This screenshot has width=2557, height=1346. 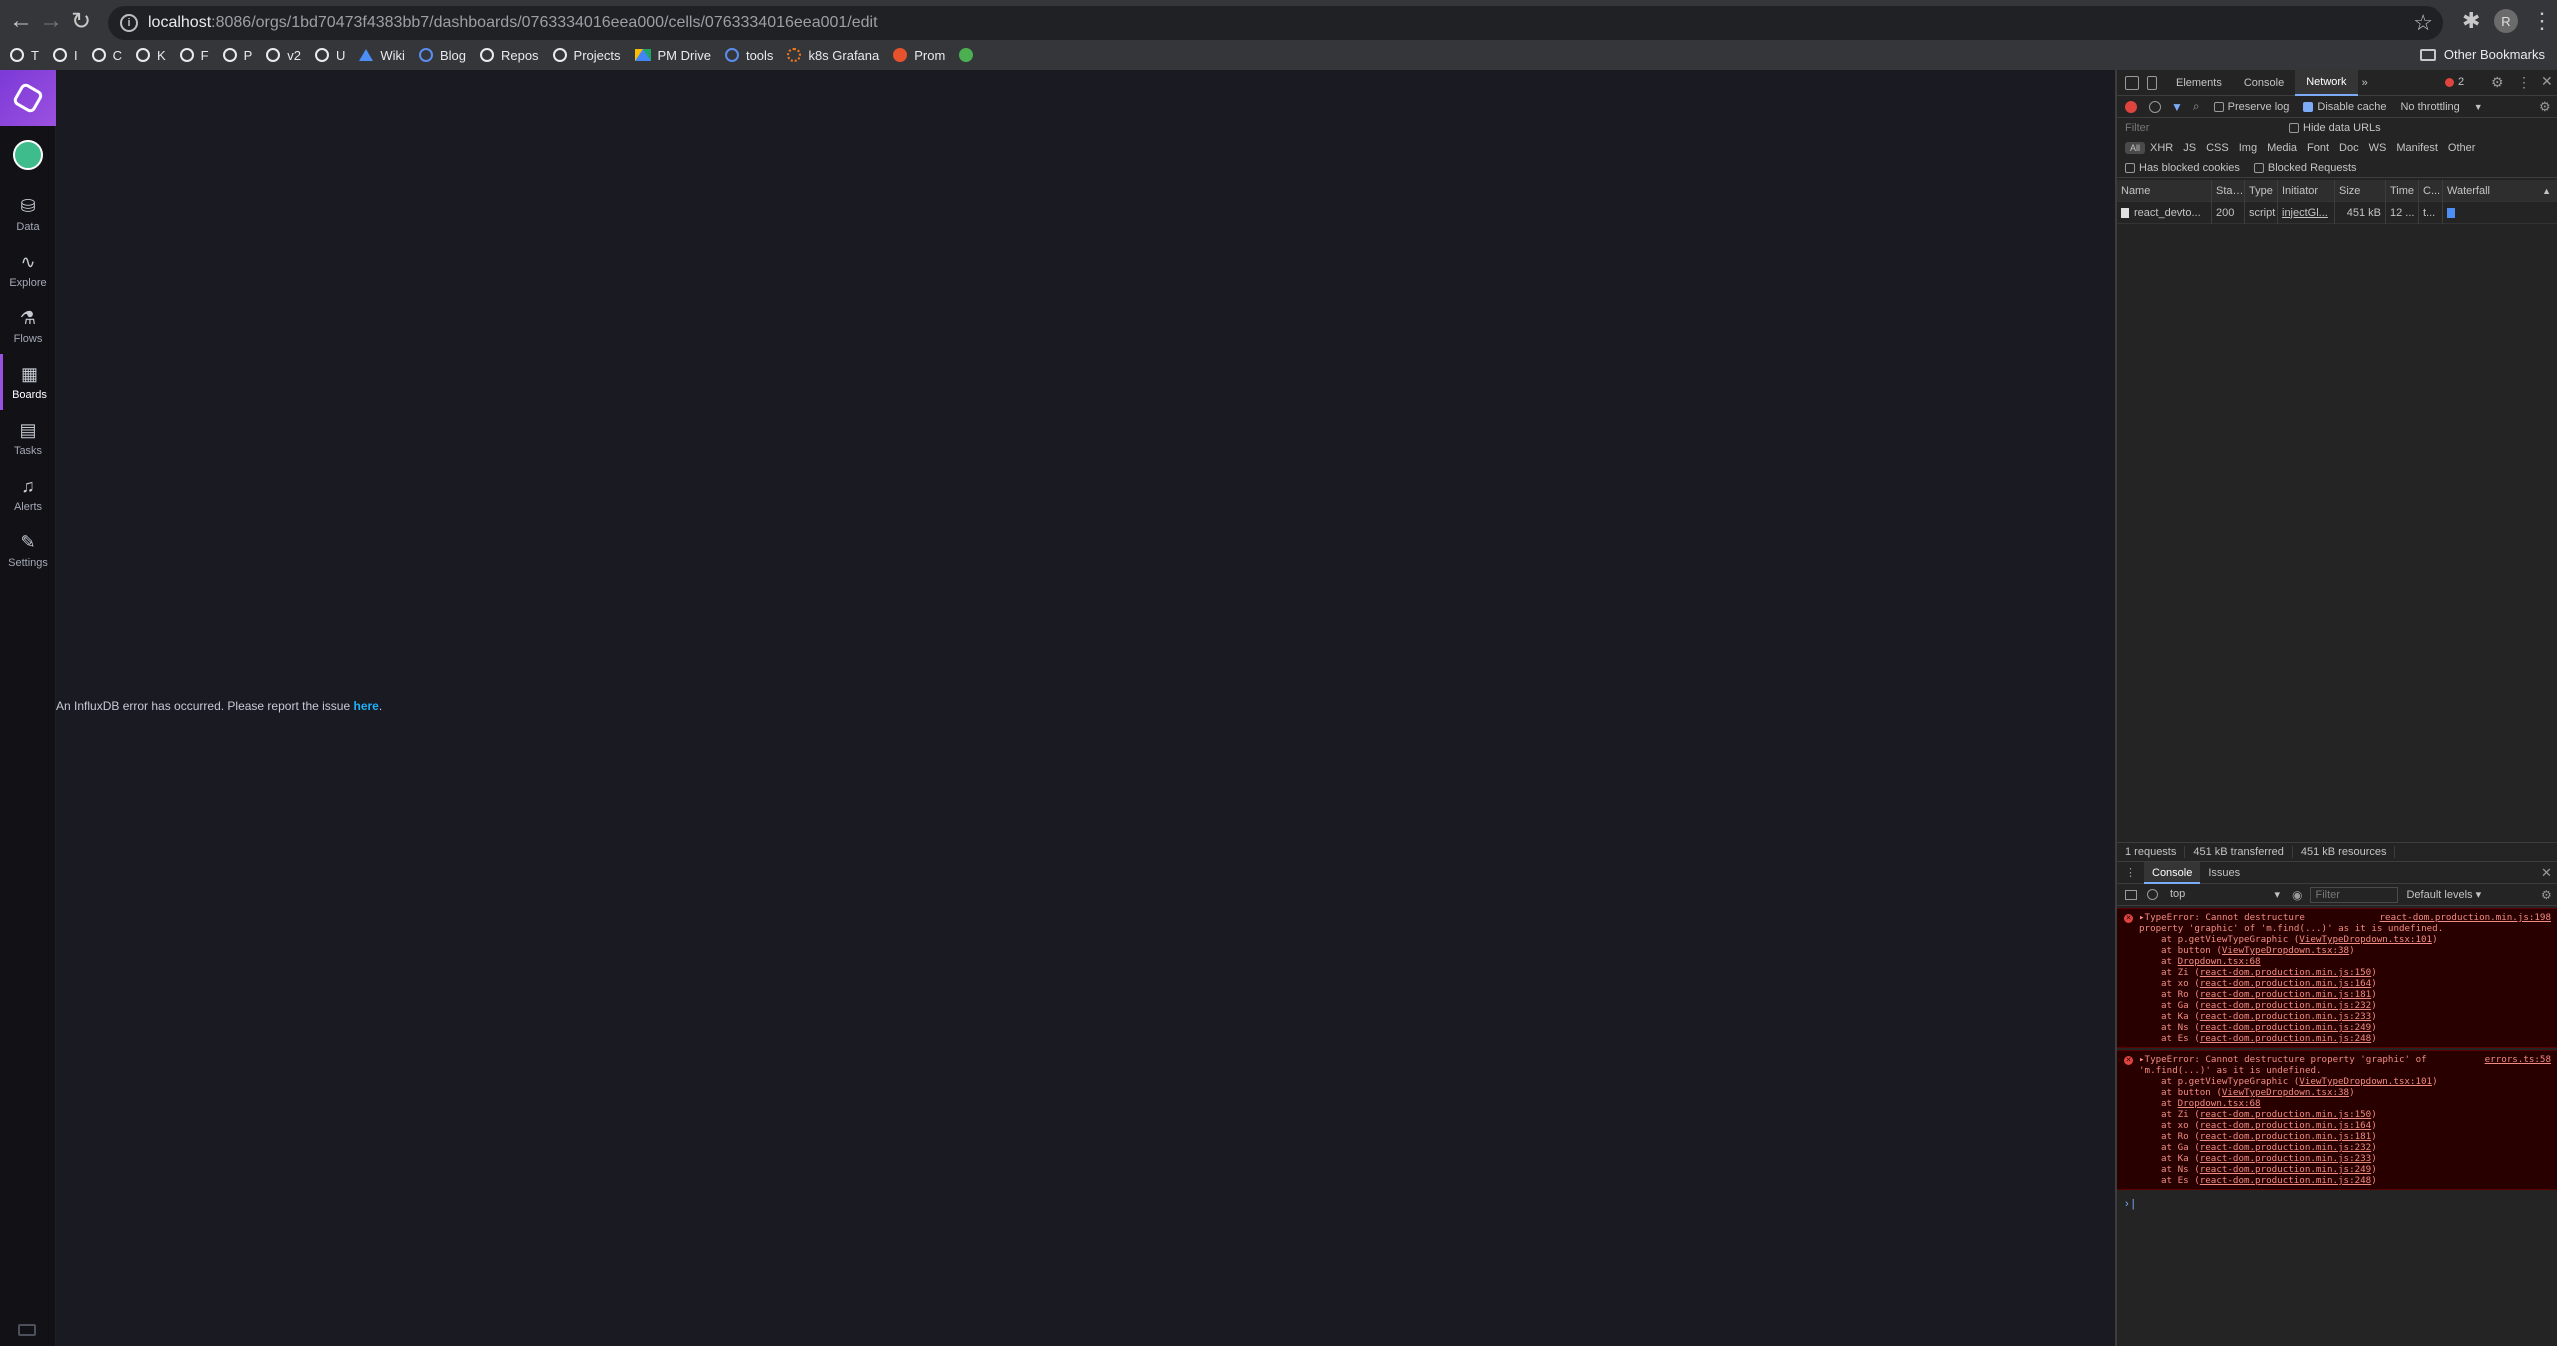 What do you see at coordinates (28, 550) in the screenshot?
I see `nav-item-settings: ✎ Settings` at bounding box center [28, 550].